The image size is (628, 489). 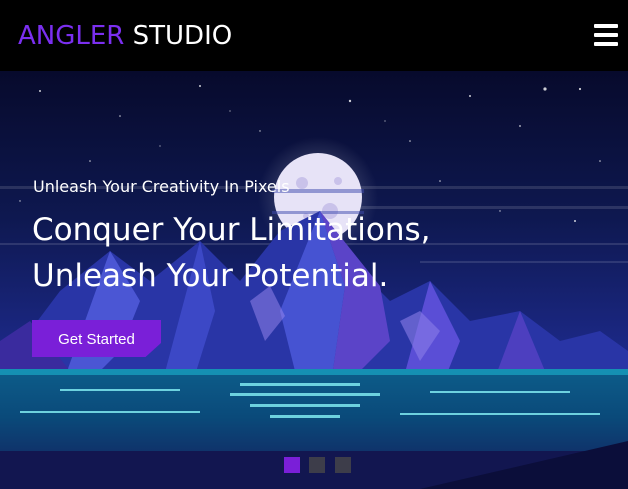 What do you see at coordinates (210, 276) in the screenshot?
I see `hero-headline-line2: Unleash Your Potential.` at bounding box center [210, 276].